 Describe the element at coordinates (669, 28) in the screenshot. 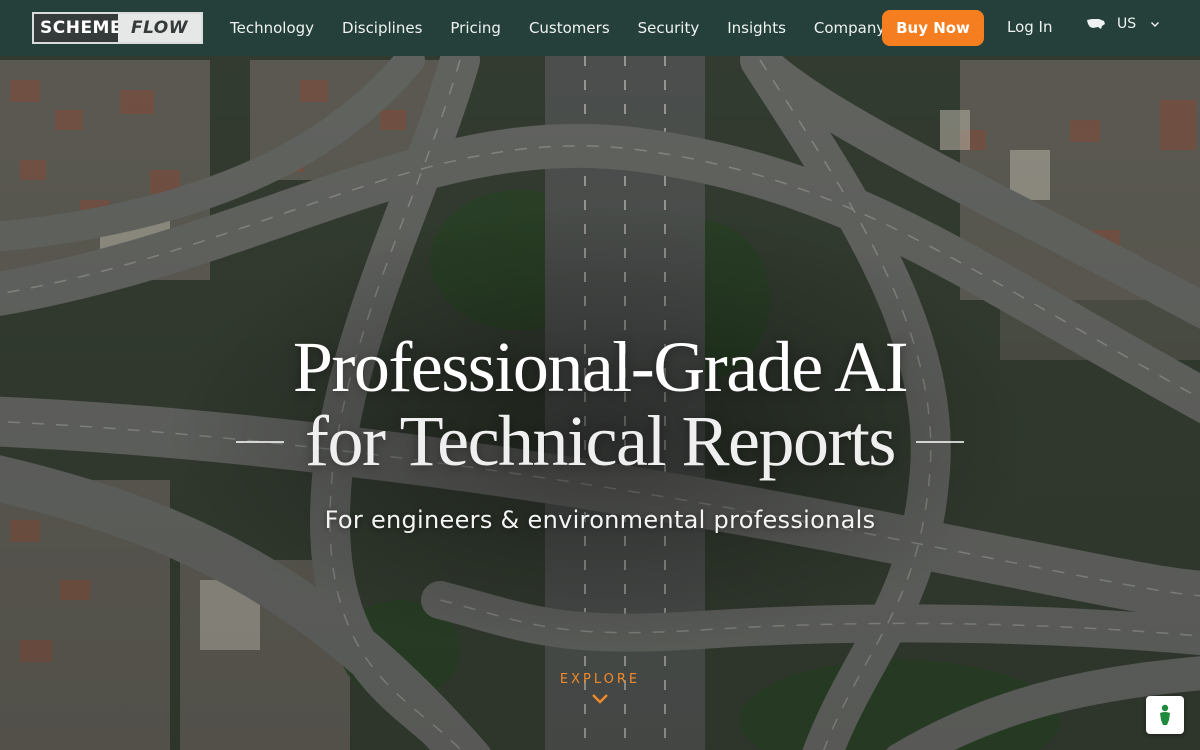

I see `nav-link-security: Security` at that location.